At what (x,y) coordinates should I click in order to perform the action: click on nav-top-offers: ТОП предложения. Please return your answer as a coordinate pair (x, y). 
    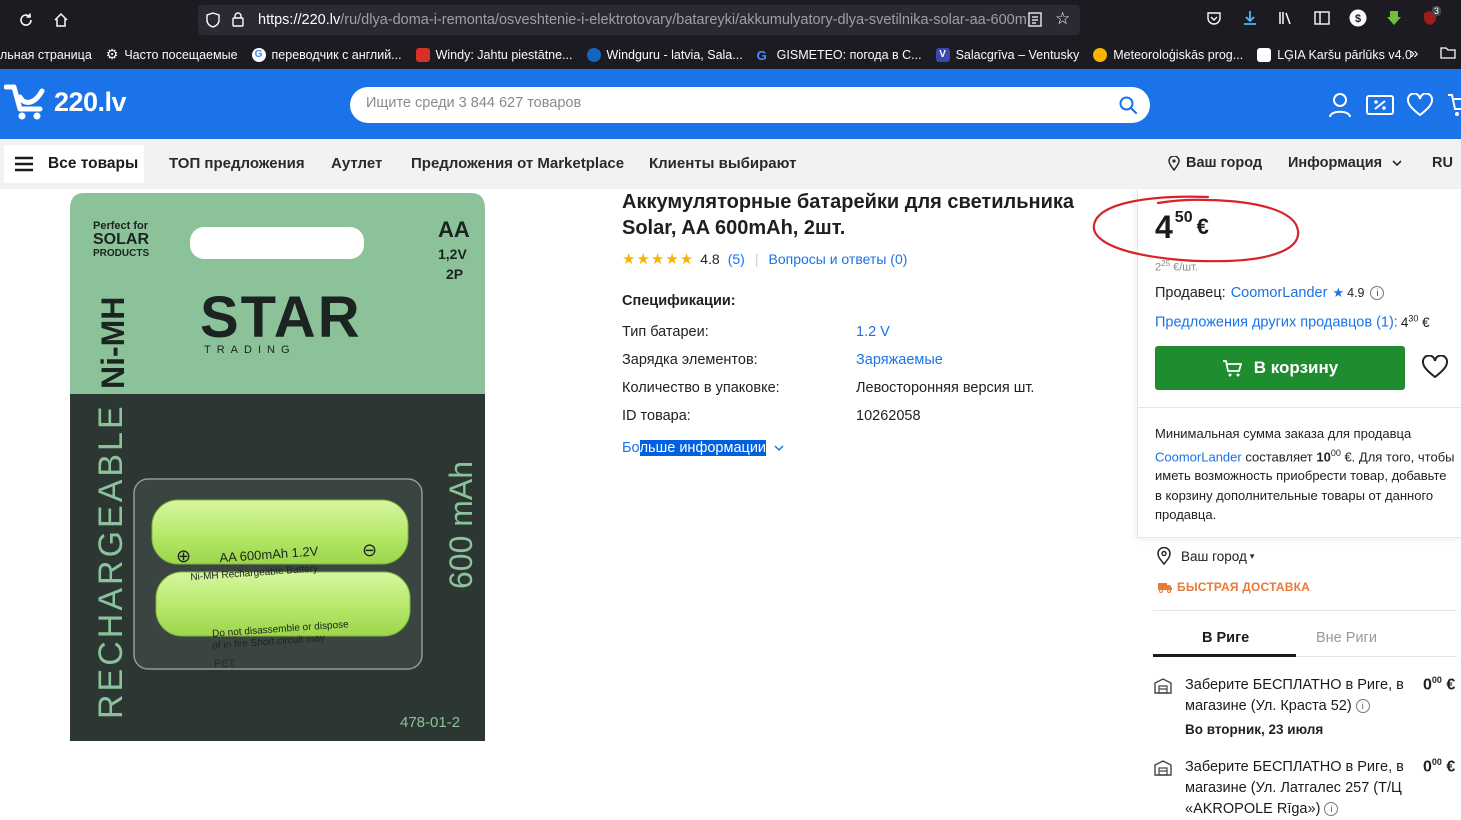
    Looking at the image, I should click on (237, 163).